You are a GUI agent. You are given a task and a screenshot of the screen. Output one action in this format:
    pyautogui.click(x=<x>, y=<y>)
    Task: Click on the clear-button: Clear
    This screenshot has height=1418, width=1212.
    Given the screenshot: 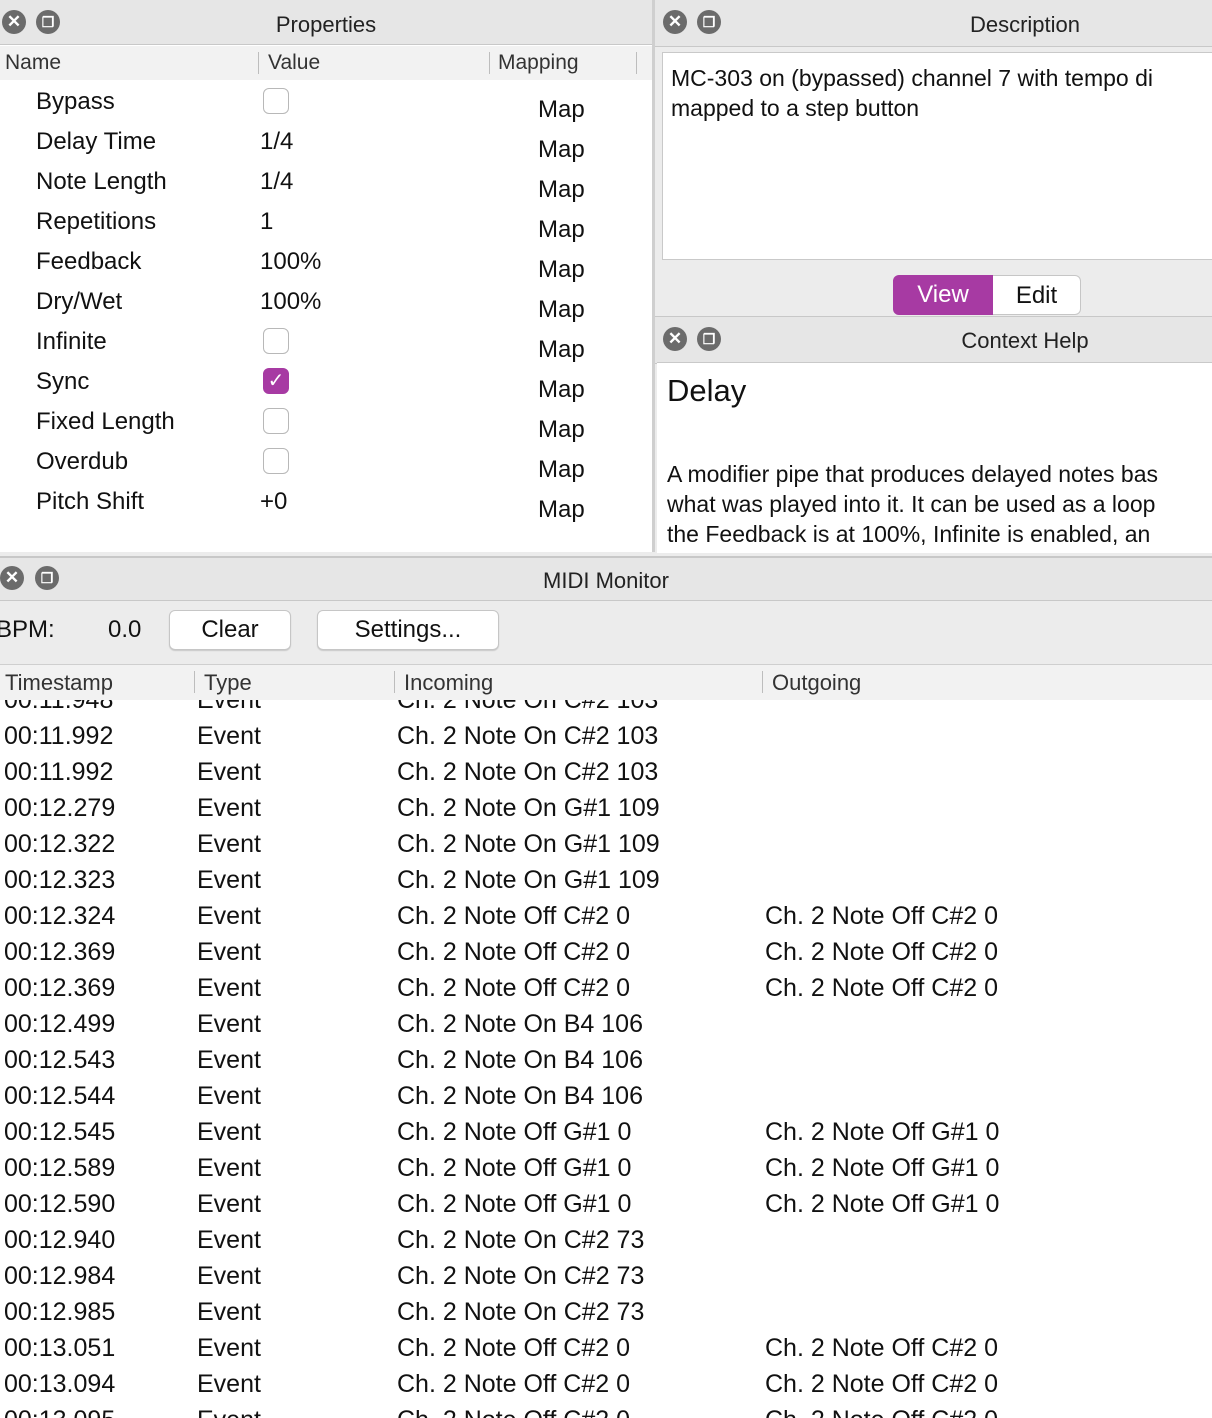 What is the action you would take?
    pyautogui.click(x=230, y=630)
    